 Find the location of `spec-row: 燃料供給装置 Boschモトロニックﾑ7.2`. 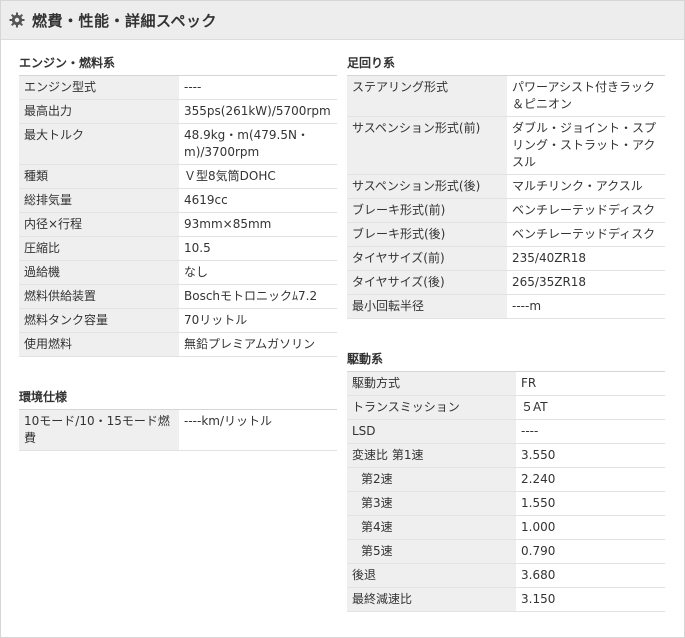

spec-row: 燃料供給装置 Boschモトロニックﾑ7.2 is located at coordinates (178, 296).